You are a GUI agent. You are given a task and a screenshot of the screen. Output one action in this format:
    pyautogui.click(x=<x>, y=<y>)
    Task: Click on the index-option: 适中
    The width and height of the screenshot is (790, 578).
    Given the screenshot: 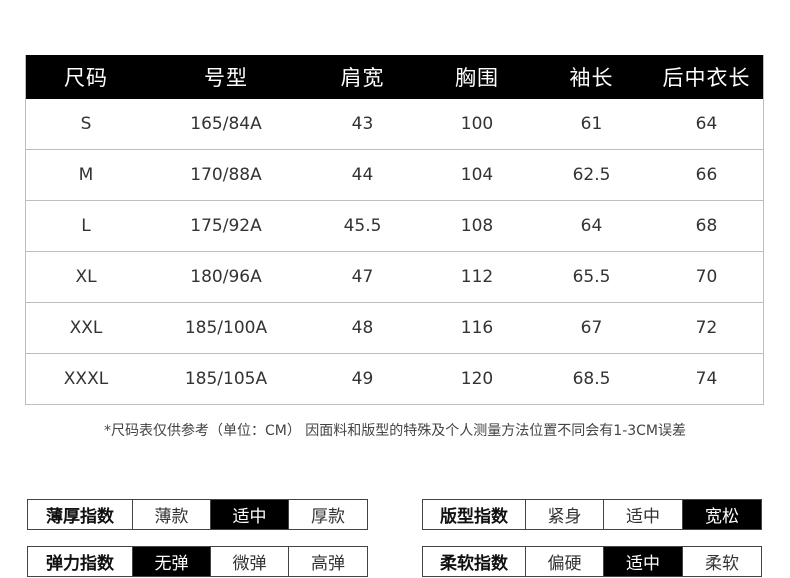 What is the action you would take?
    pyautogui.click(x=642, y=514)
    